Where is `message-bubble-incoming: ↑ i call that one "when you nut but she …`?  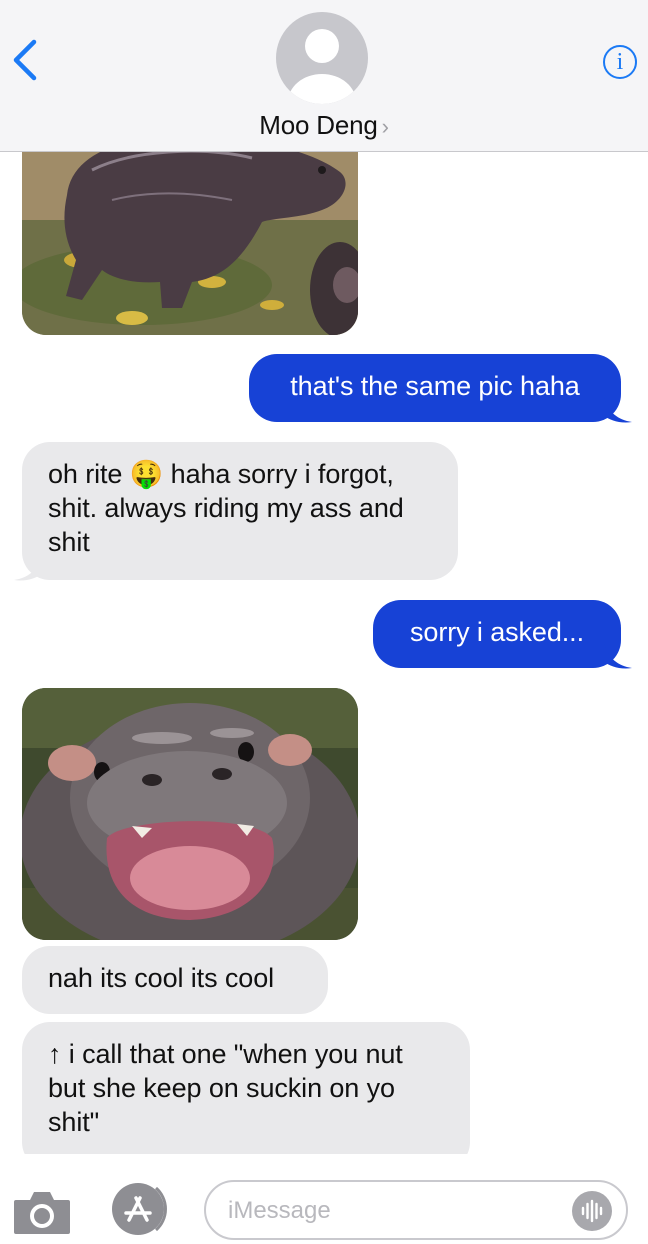
message-bubble-incoming: ↑ i call that one "when you nut but she … is located at coordinates (246, 1091).